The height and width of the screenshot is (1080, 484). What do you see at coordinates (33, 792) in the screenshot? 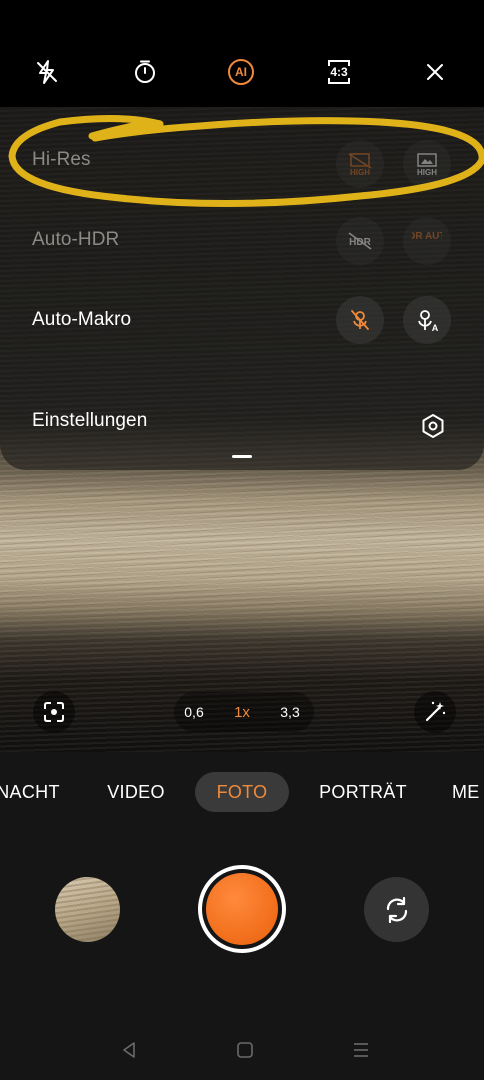
I see `mode-nacht: NACHT` at bounding box center [33, 792].